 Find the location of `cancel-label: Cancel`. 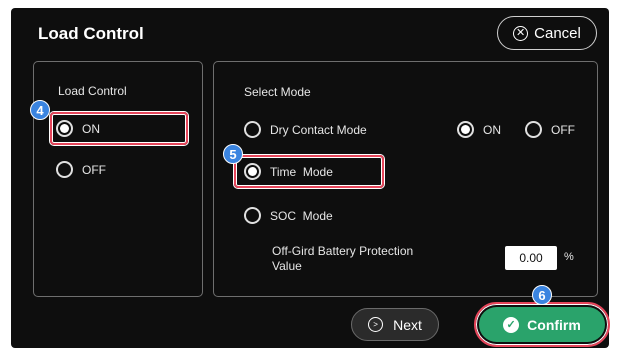

cancel-label: Cancel is located at coordinates (557, 33).